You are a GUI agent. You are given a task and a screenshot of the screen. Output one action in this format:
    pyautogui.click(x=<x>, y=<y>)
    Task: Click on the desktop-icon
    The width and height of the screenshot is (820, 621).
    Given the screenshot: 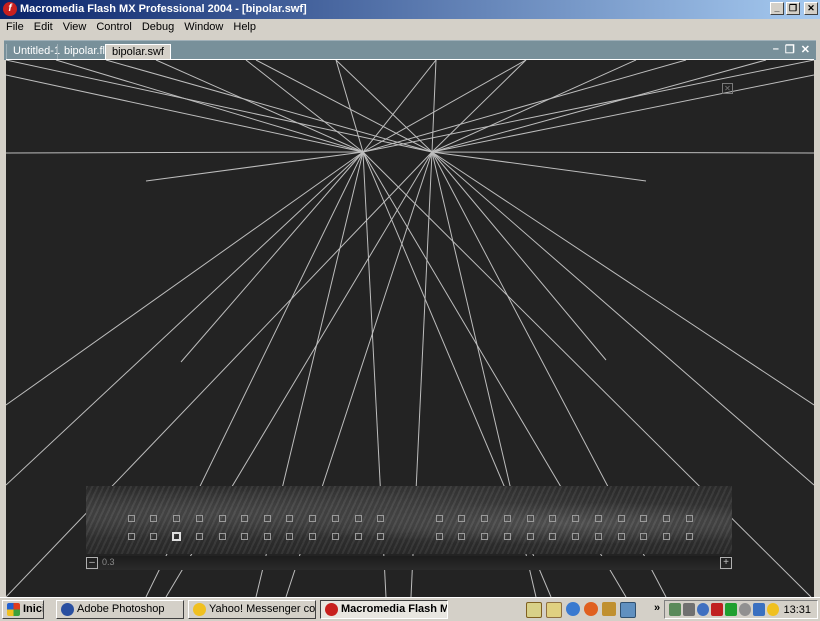 What is the action you would take?
    pyautogui.click(x=534, y=610)
    